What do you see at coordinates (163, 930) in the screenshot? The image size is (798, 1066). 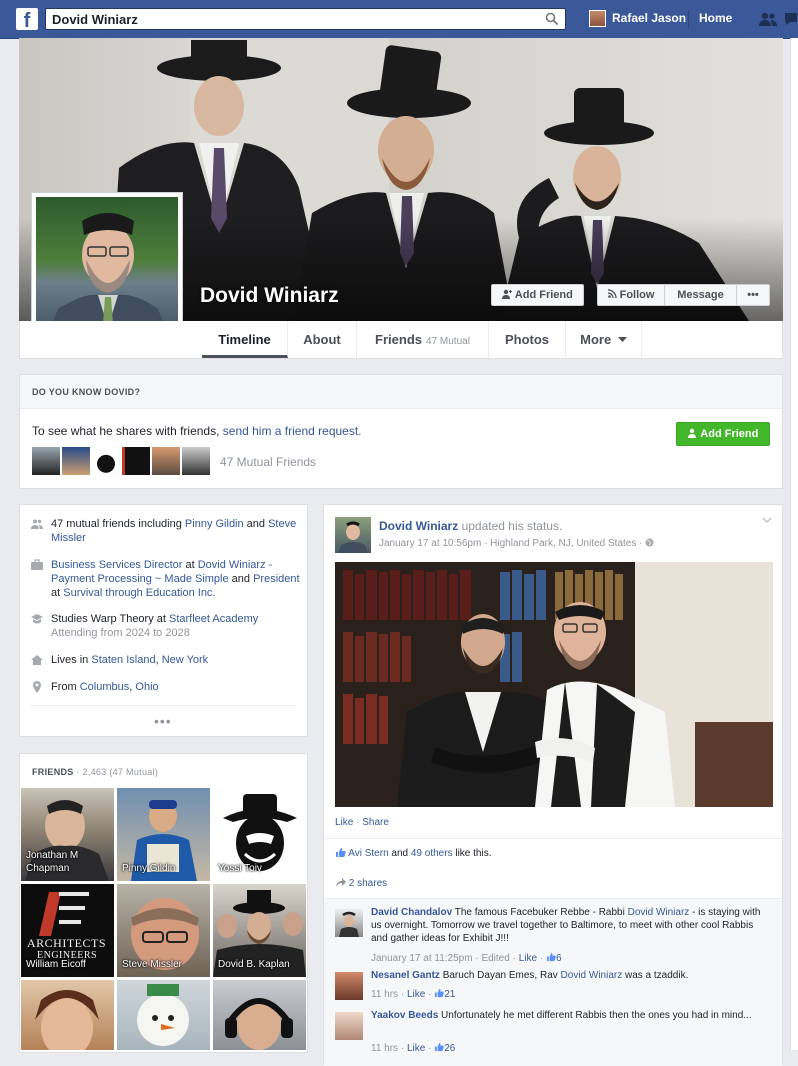 I see `friend-tile: Steve Missler` at bounding box center [163, 930].